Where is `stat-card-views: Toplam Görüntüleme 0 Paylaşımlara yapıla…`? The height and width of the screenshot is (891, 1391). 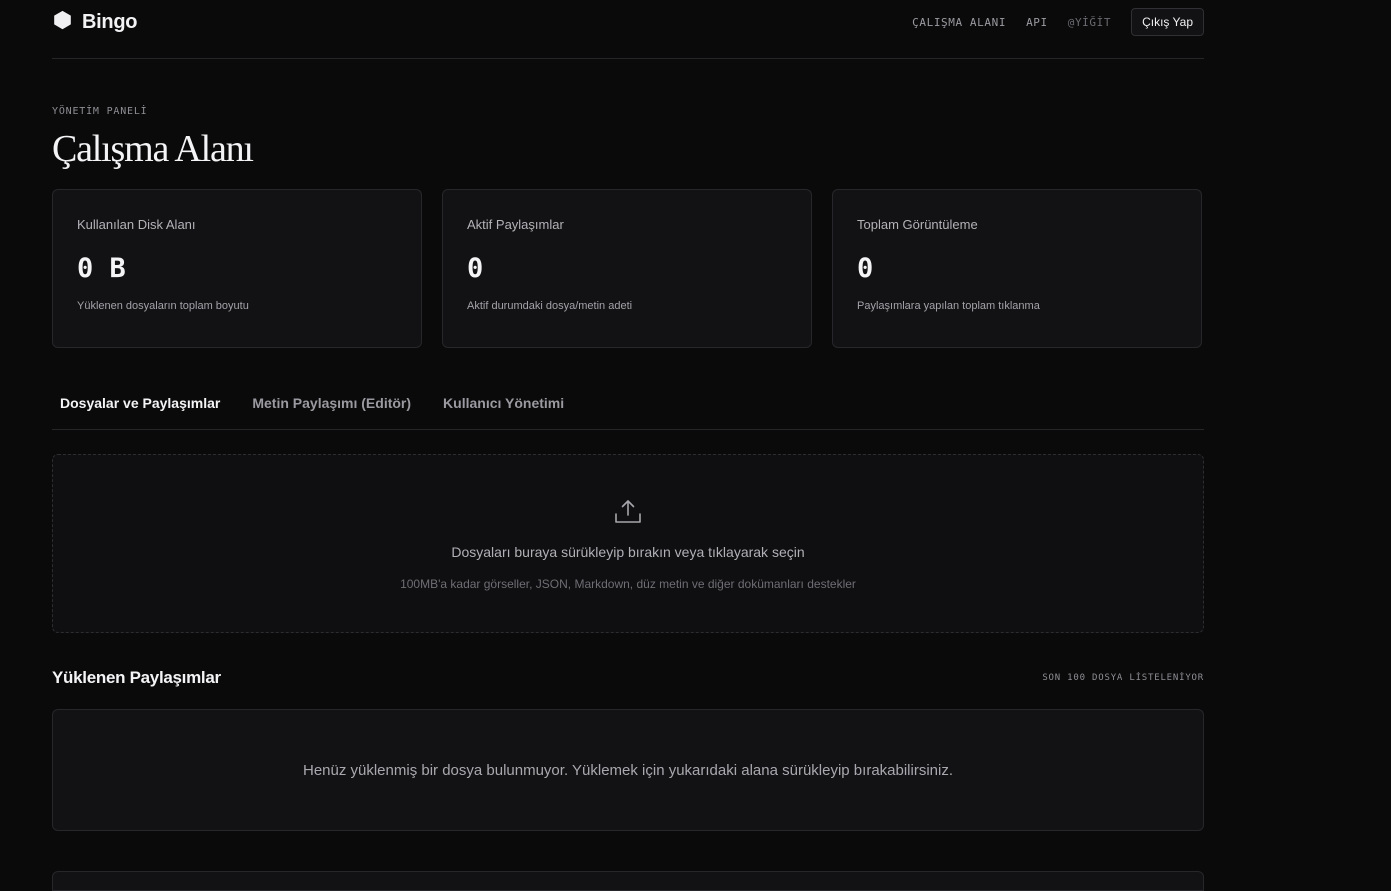
stat-card-views: Toplam Görüntüleme 0 Paylaşımlara yapıla… is located at coordinates (1017, 268).